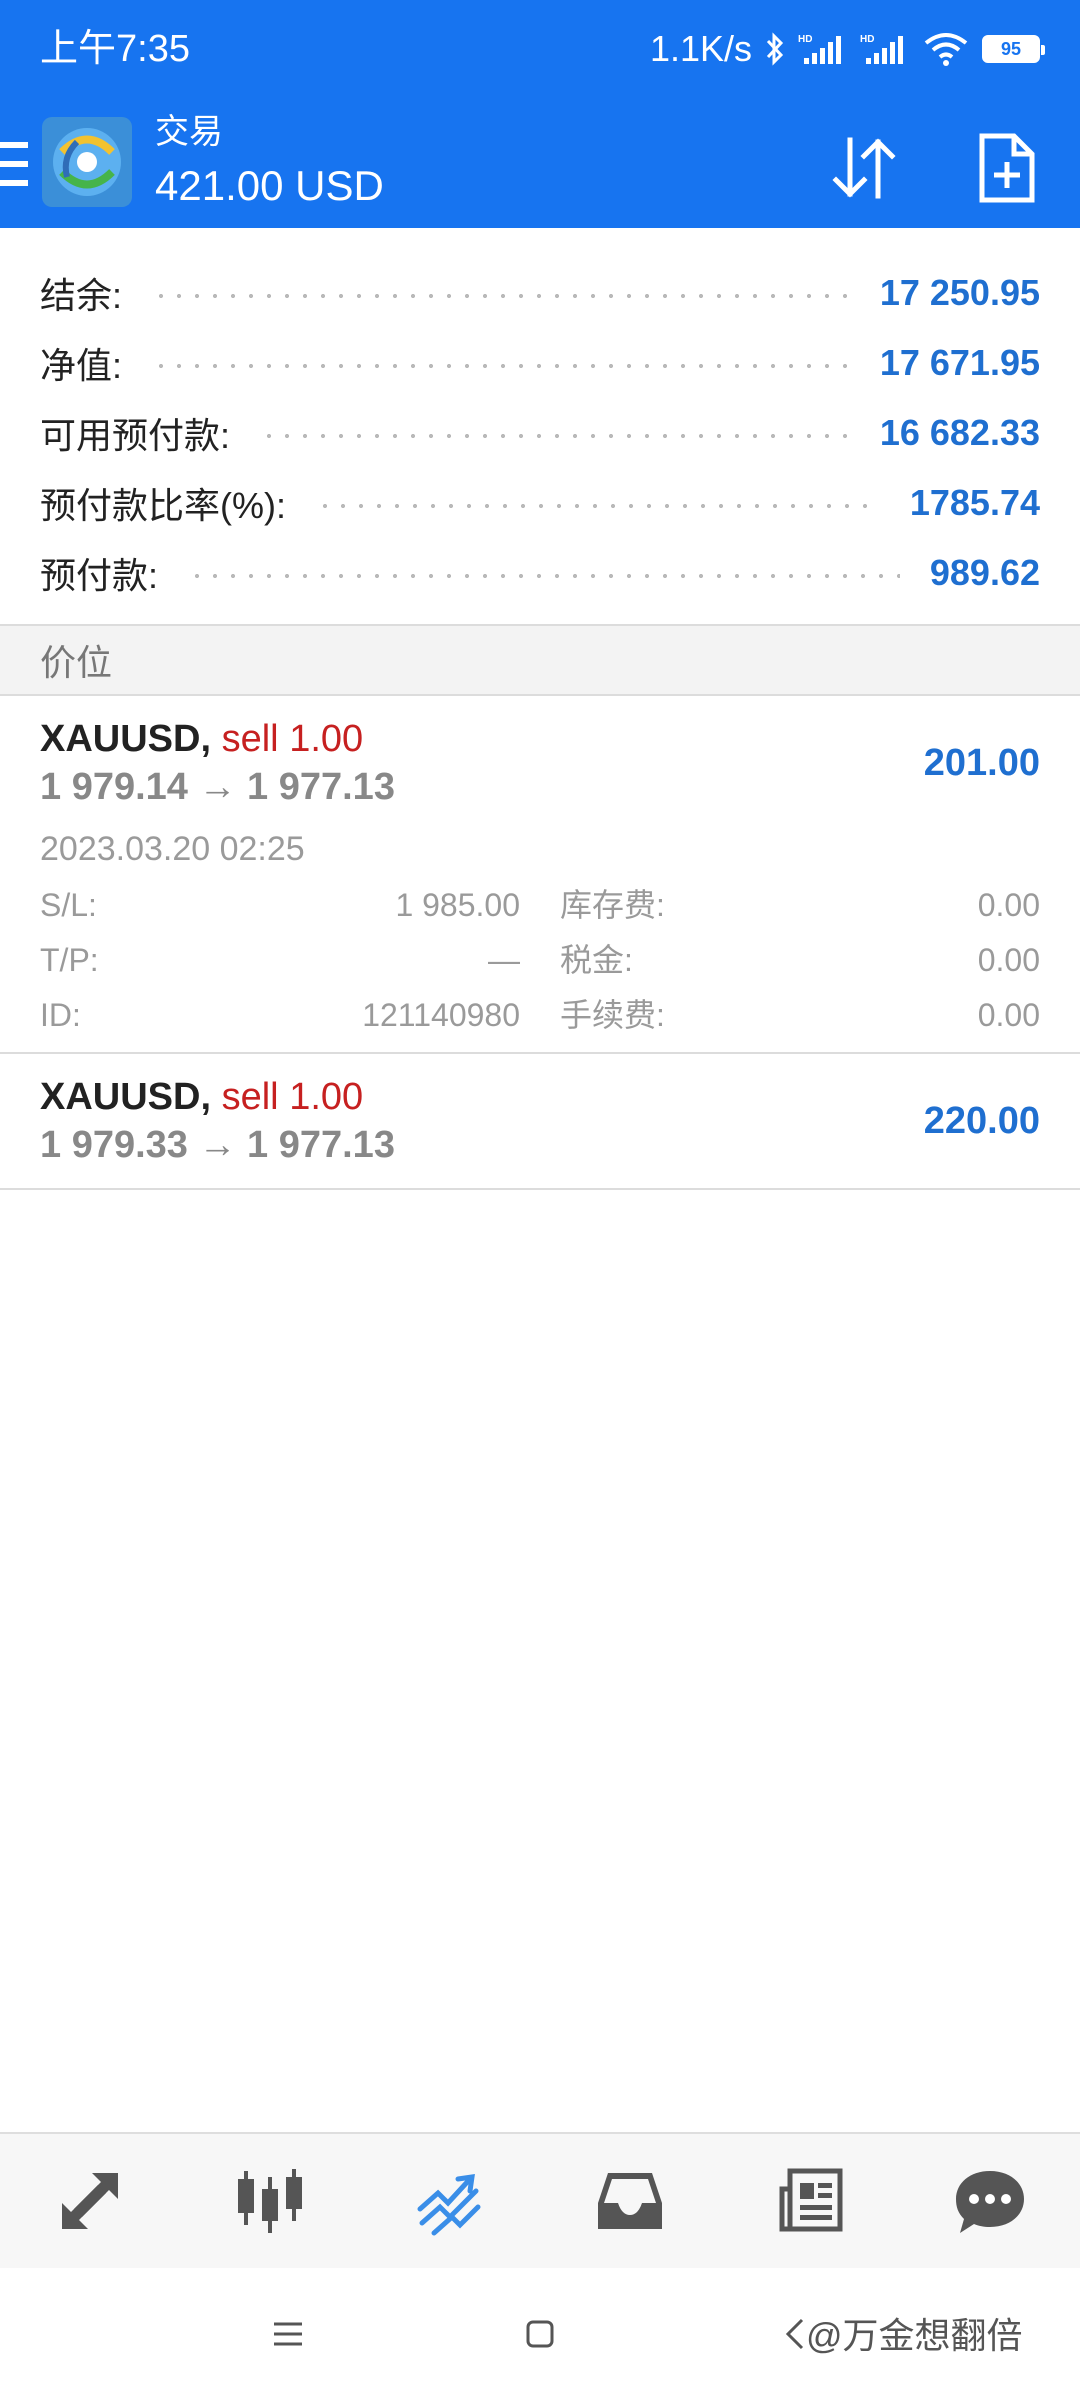  Describe the element at coordinates (217, 787) in the screenshot. I see `position-prices: 1 979.14 → 1 977.13` at that location.